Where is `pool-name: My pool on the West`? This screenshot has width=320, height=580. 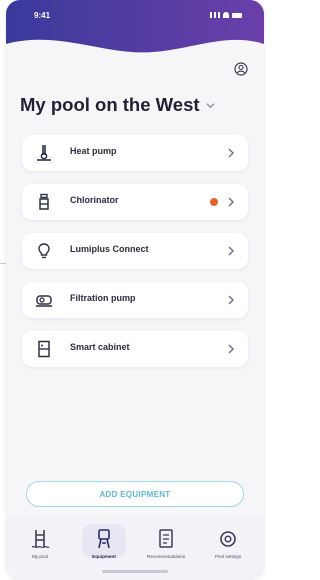
pool-name: My pool on the West is located at coordinates (110, 104).